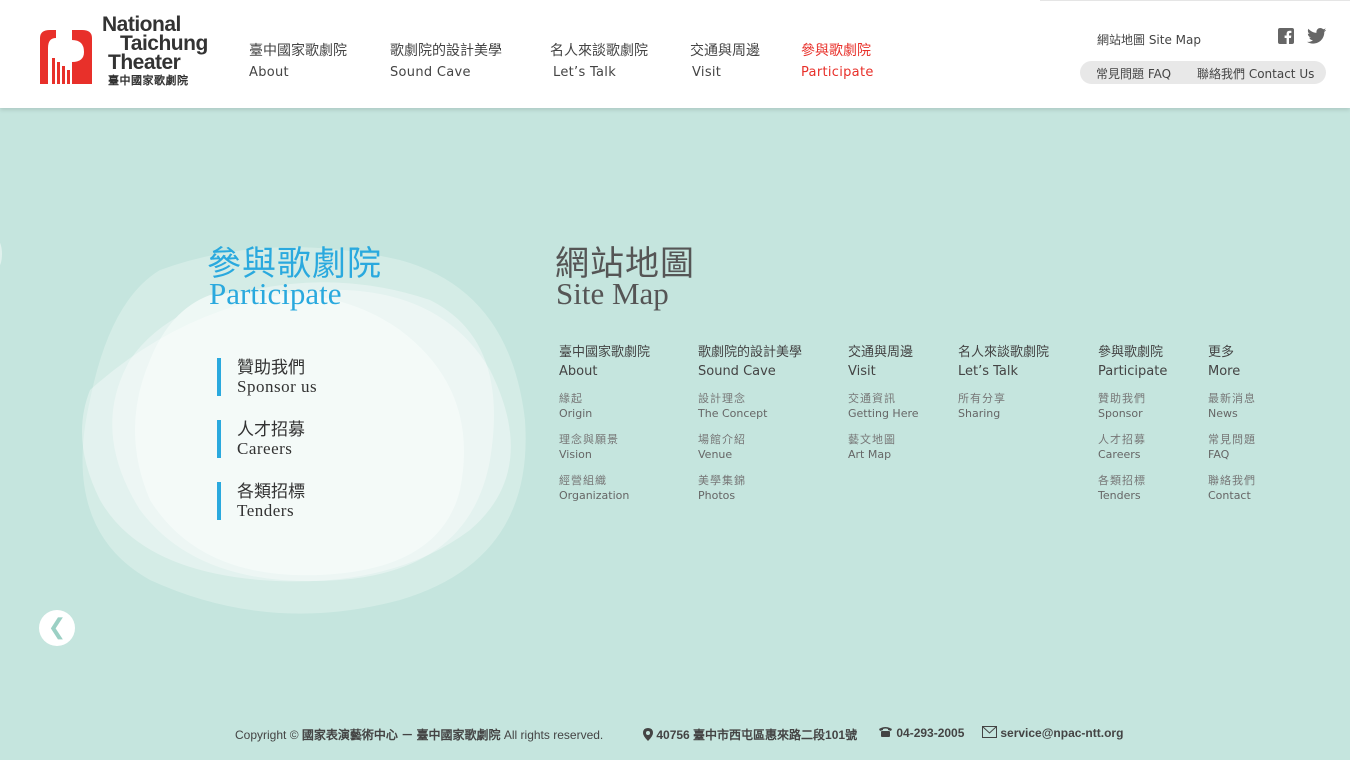 This screenshot has width=1350, height=760. What do you see at coordinates (1132, 406) in the screenshot?
I see `sitemap-link: 贊助我們 Sponsor` at bounding box center [1132, 406].